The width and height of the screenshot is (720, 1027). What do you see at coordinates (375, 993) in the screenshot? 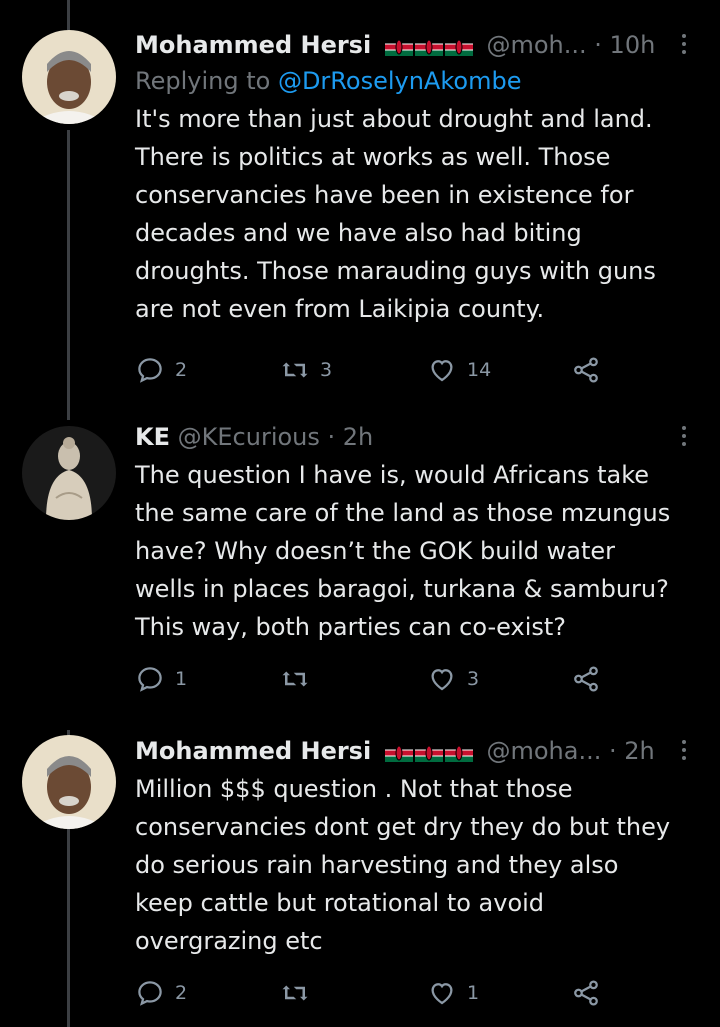
I see `tweet-actions: 2 1` at bounding box center [375, 993].